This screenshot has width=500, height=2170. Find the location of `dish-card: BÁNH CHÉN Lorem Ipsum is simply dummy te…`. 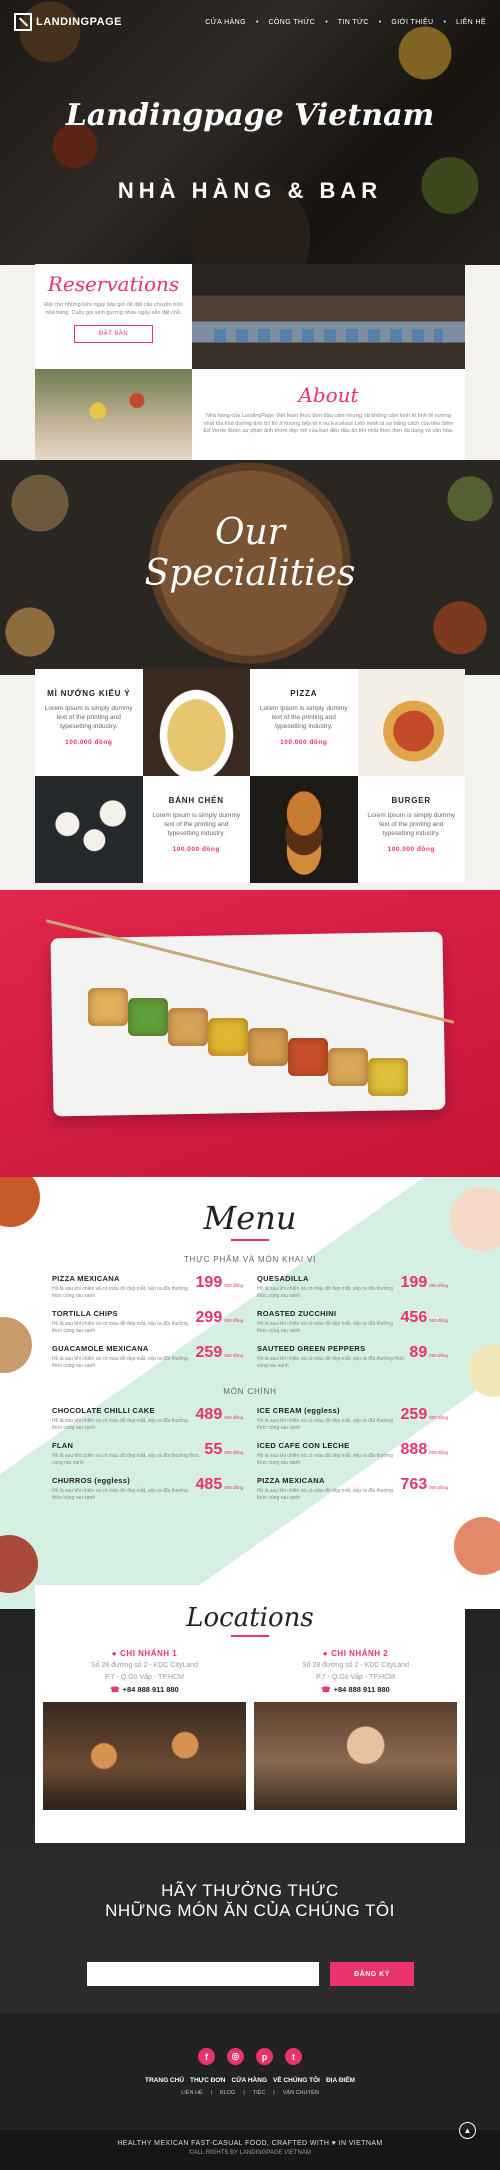

dish-card: BÁNH CHÉN Lorem Ipsum is simply dummy te… is located at coordinates (196, 829).